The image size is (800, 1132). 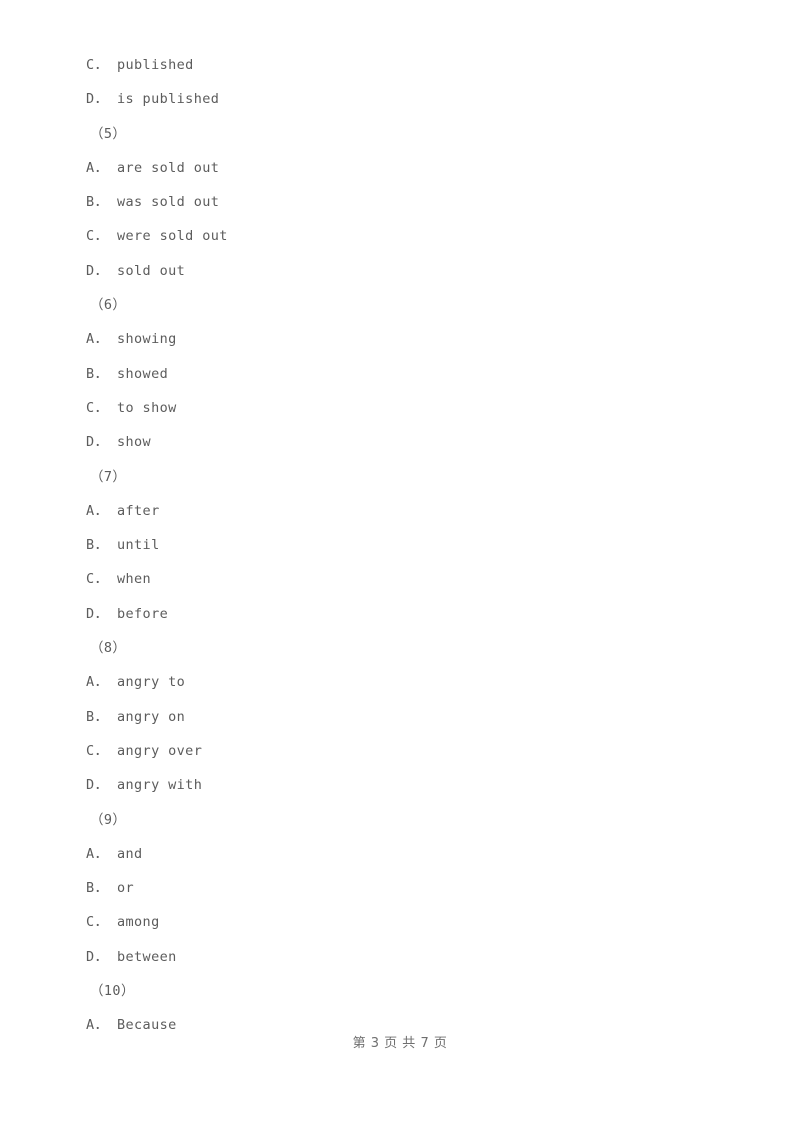 What do you see at coordinates (127, 373) in the screenshot?
I see `answer-option: B． showed` at bounding box center [127, 373].